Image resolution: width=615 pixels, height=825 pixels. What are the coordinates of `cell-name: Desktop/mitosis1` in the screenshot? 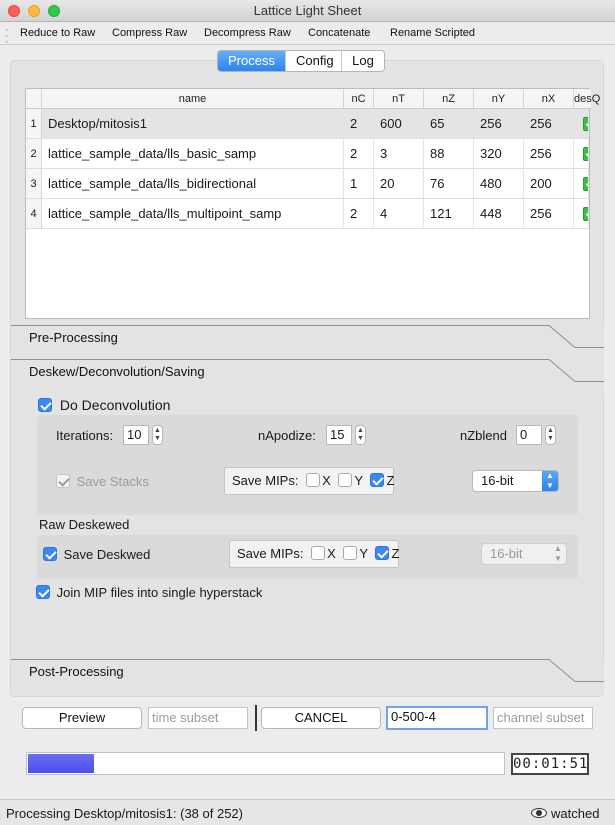 It's located at (193, 124).